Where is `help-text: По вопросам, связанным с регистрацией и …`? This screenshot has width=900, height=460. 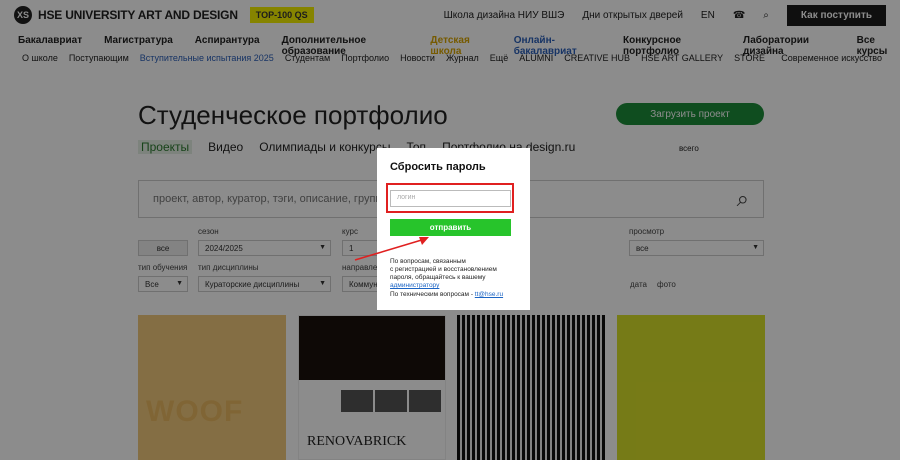
help-text: По вопросам, связанным с регистрацией и … is located at coordinates (455, 278).